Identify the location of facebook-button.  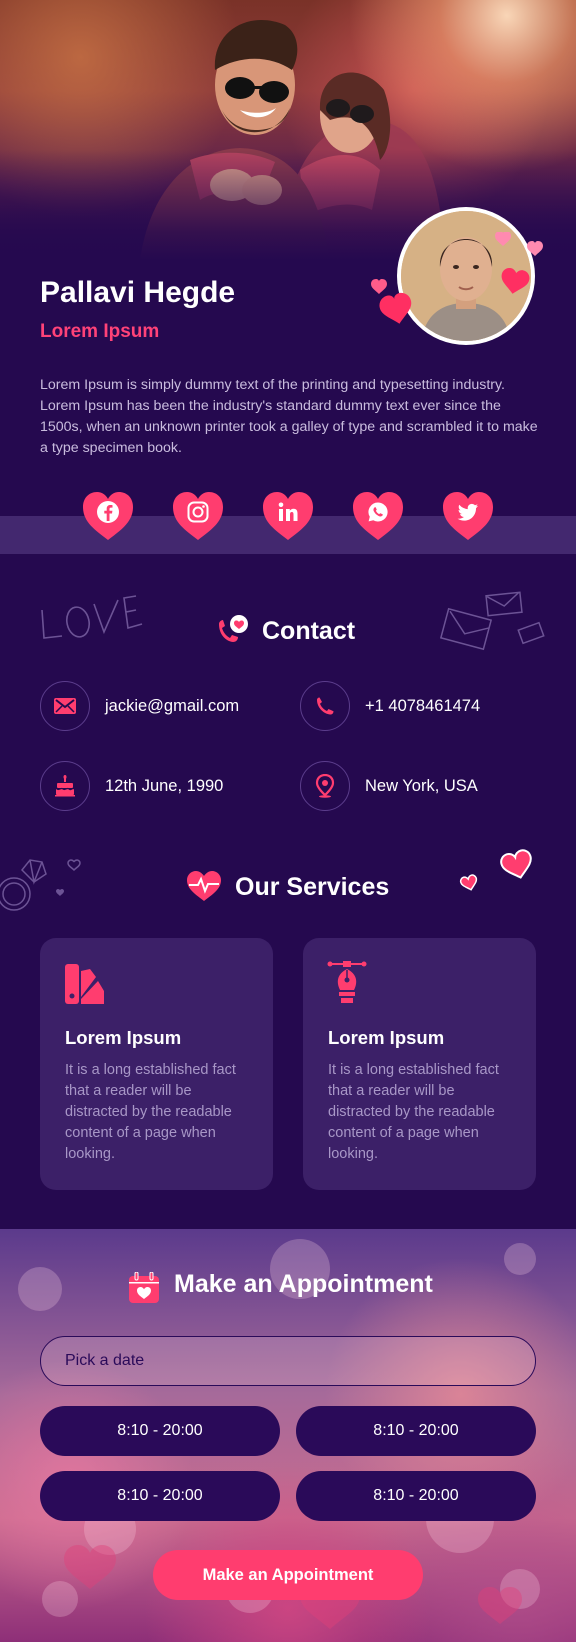
(108, 516).